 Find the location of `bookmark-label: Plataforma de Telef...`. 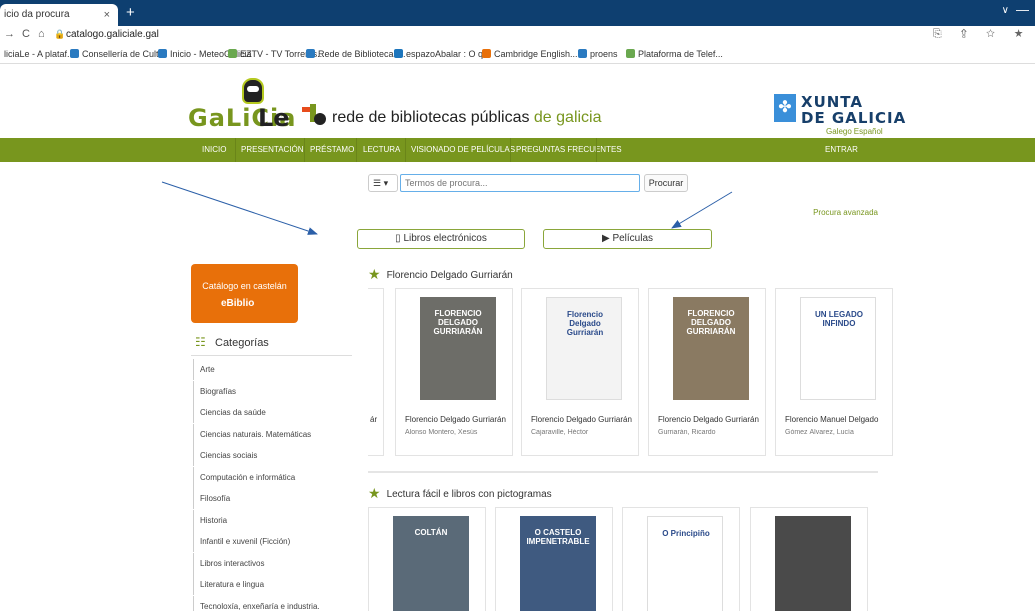

bookmark-label: Plataforma de Telef... is located at coordinates (680, 54).